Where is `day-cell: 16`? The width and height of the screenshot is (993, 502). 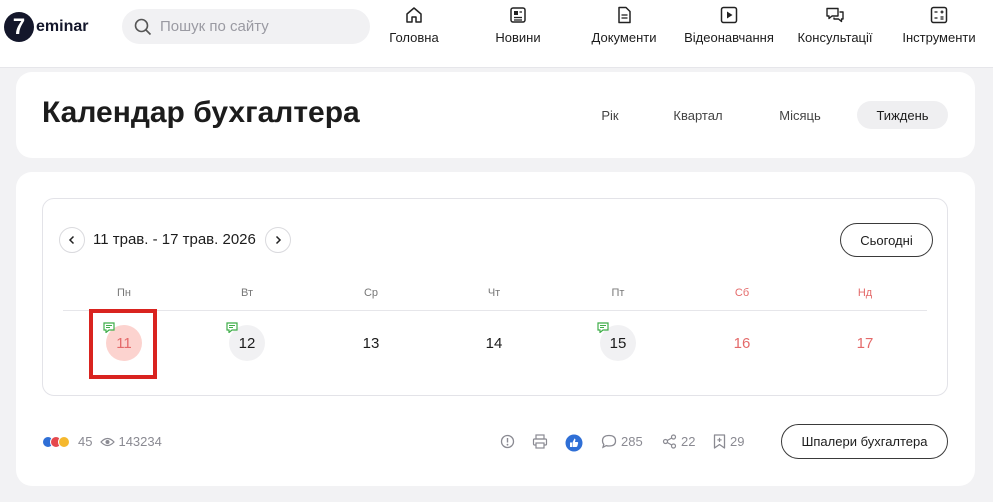 day-cell: 16 is located at coordinates (742, 343).